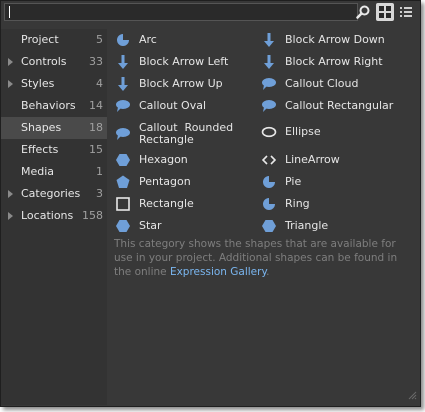  Describe the element at coordinates (123, 84) in the screenshot. I see `block-arrow-up-icon` at that location.